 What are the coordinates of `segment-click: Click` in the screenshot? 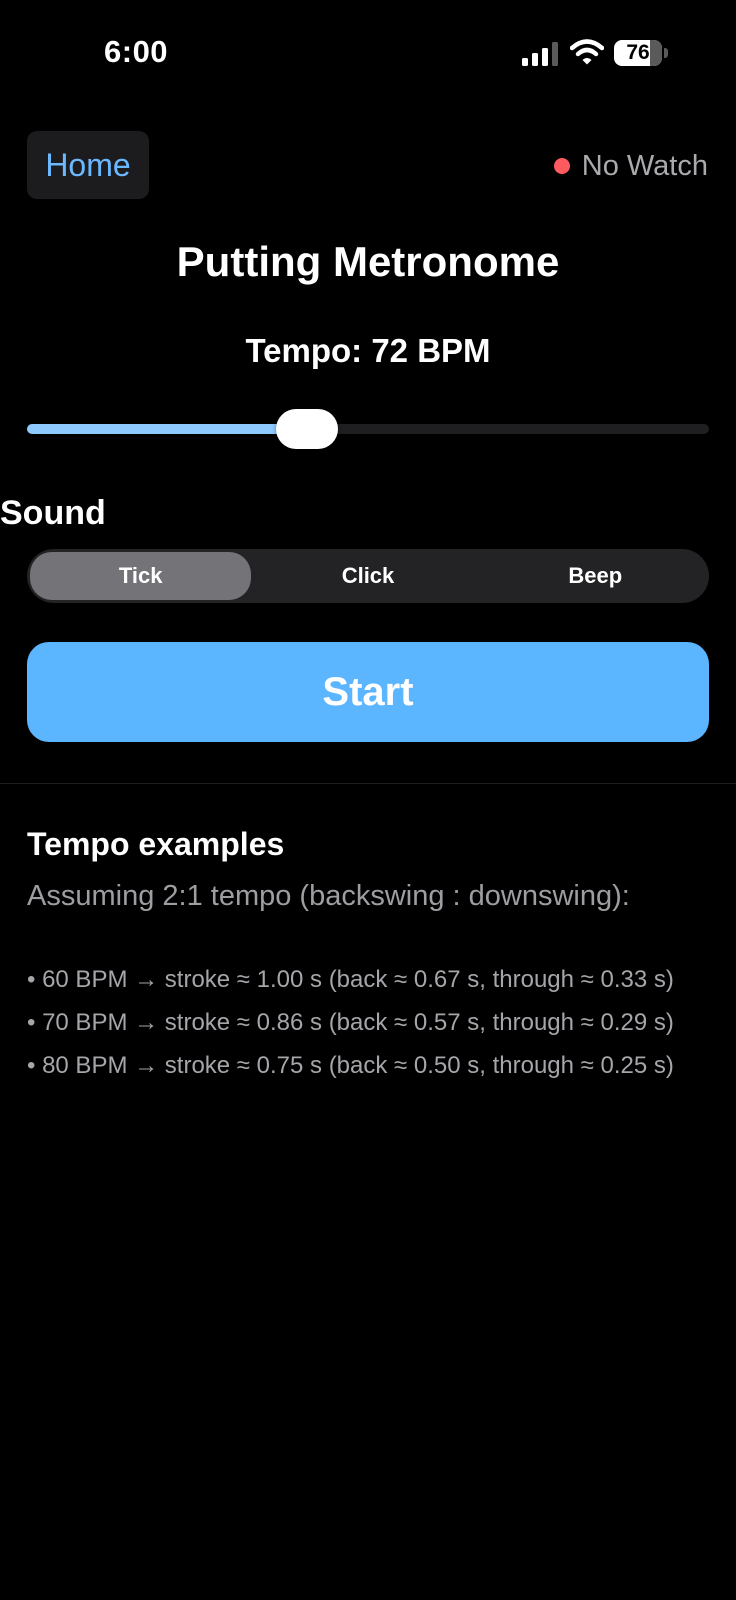 It's located at (367, 576).